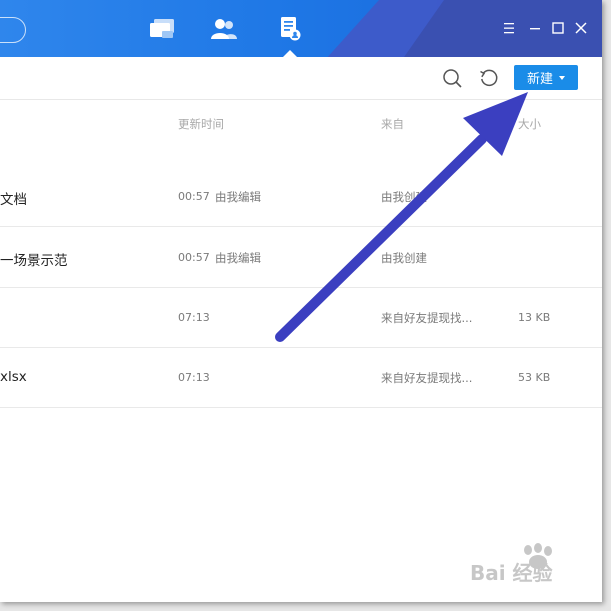  I want to click on title-bar, so click(301, 28).